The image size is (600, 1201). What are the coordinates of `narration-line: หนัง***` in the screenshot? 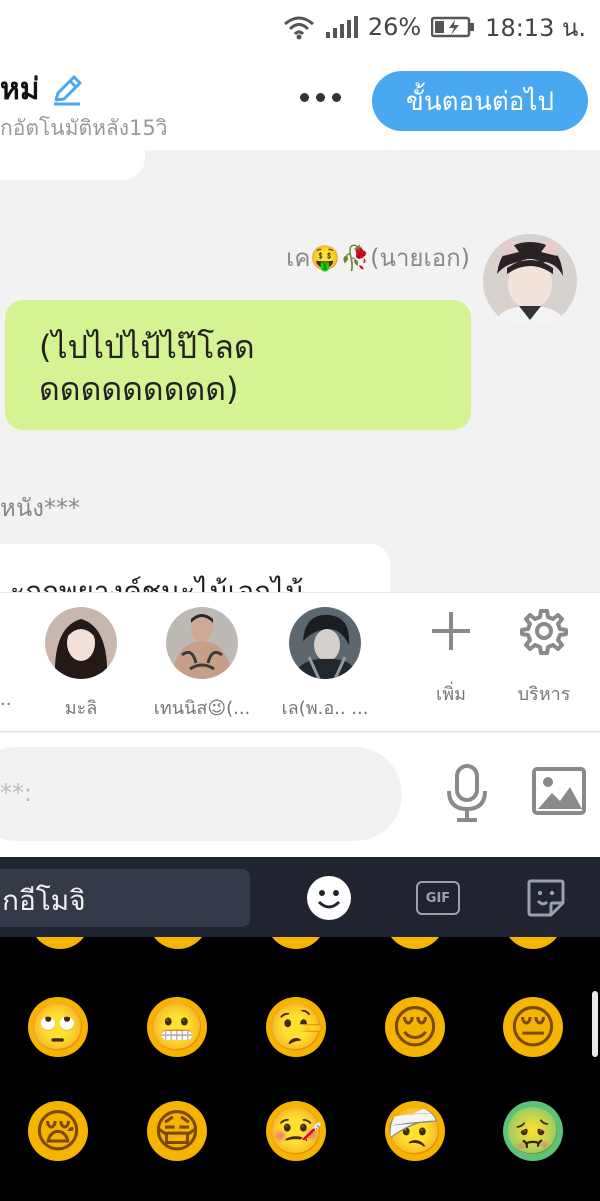 It's located at (40, 508).